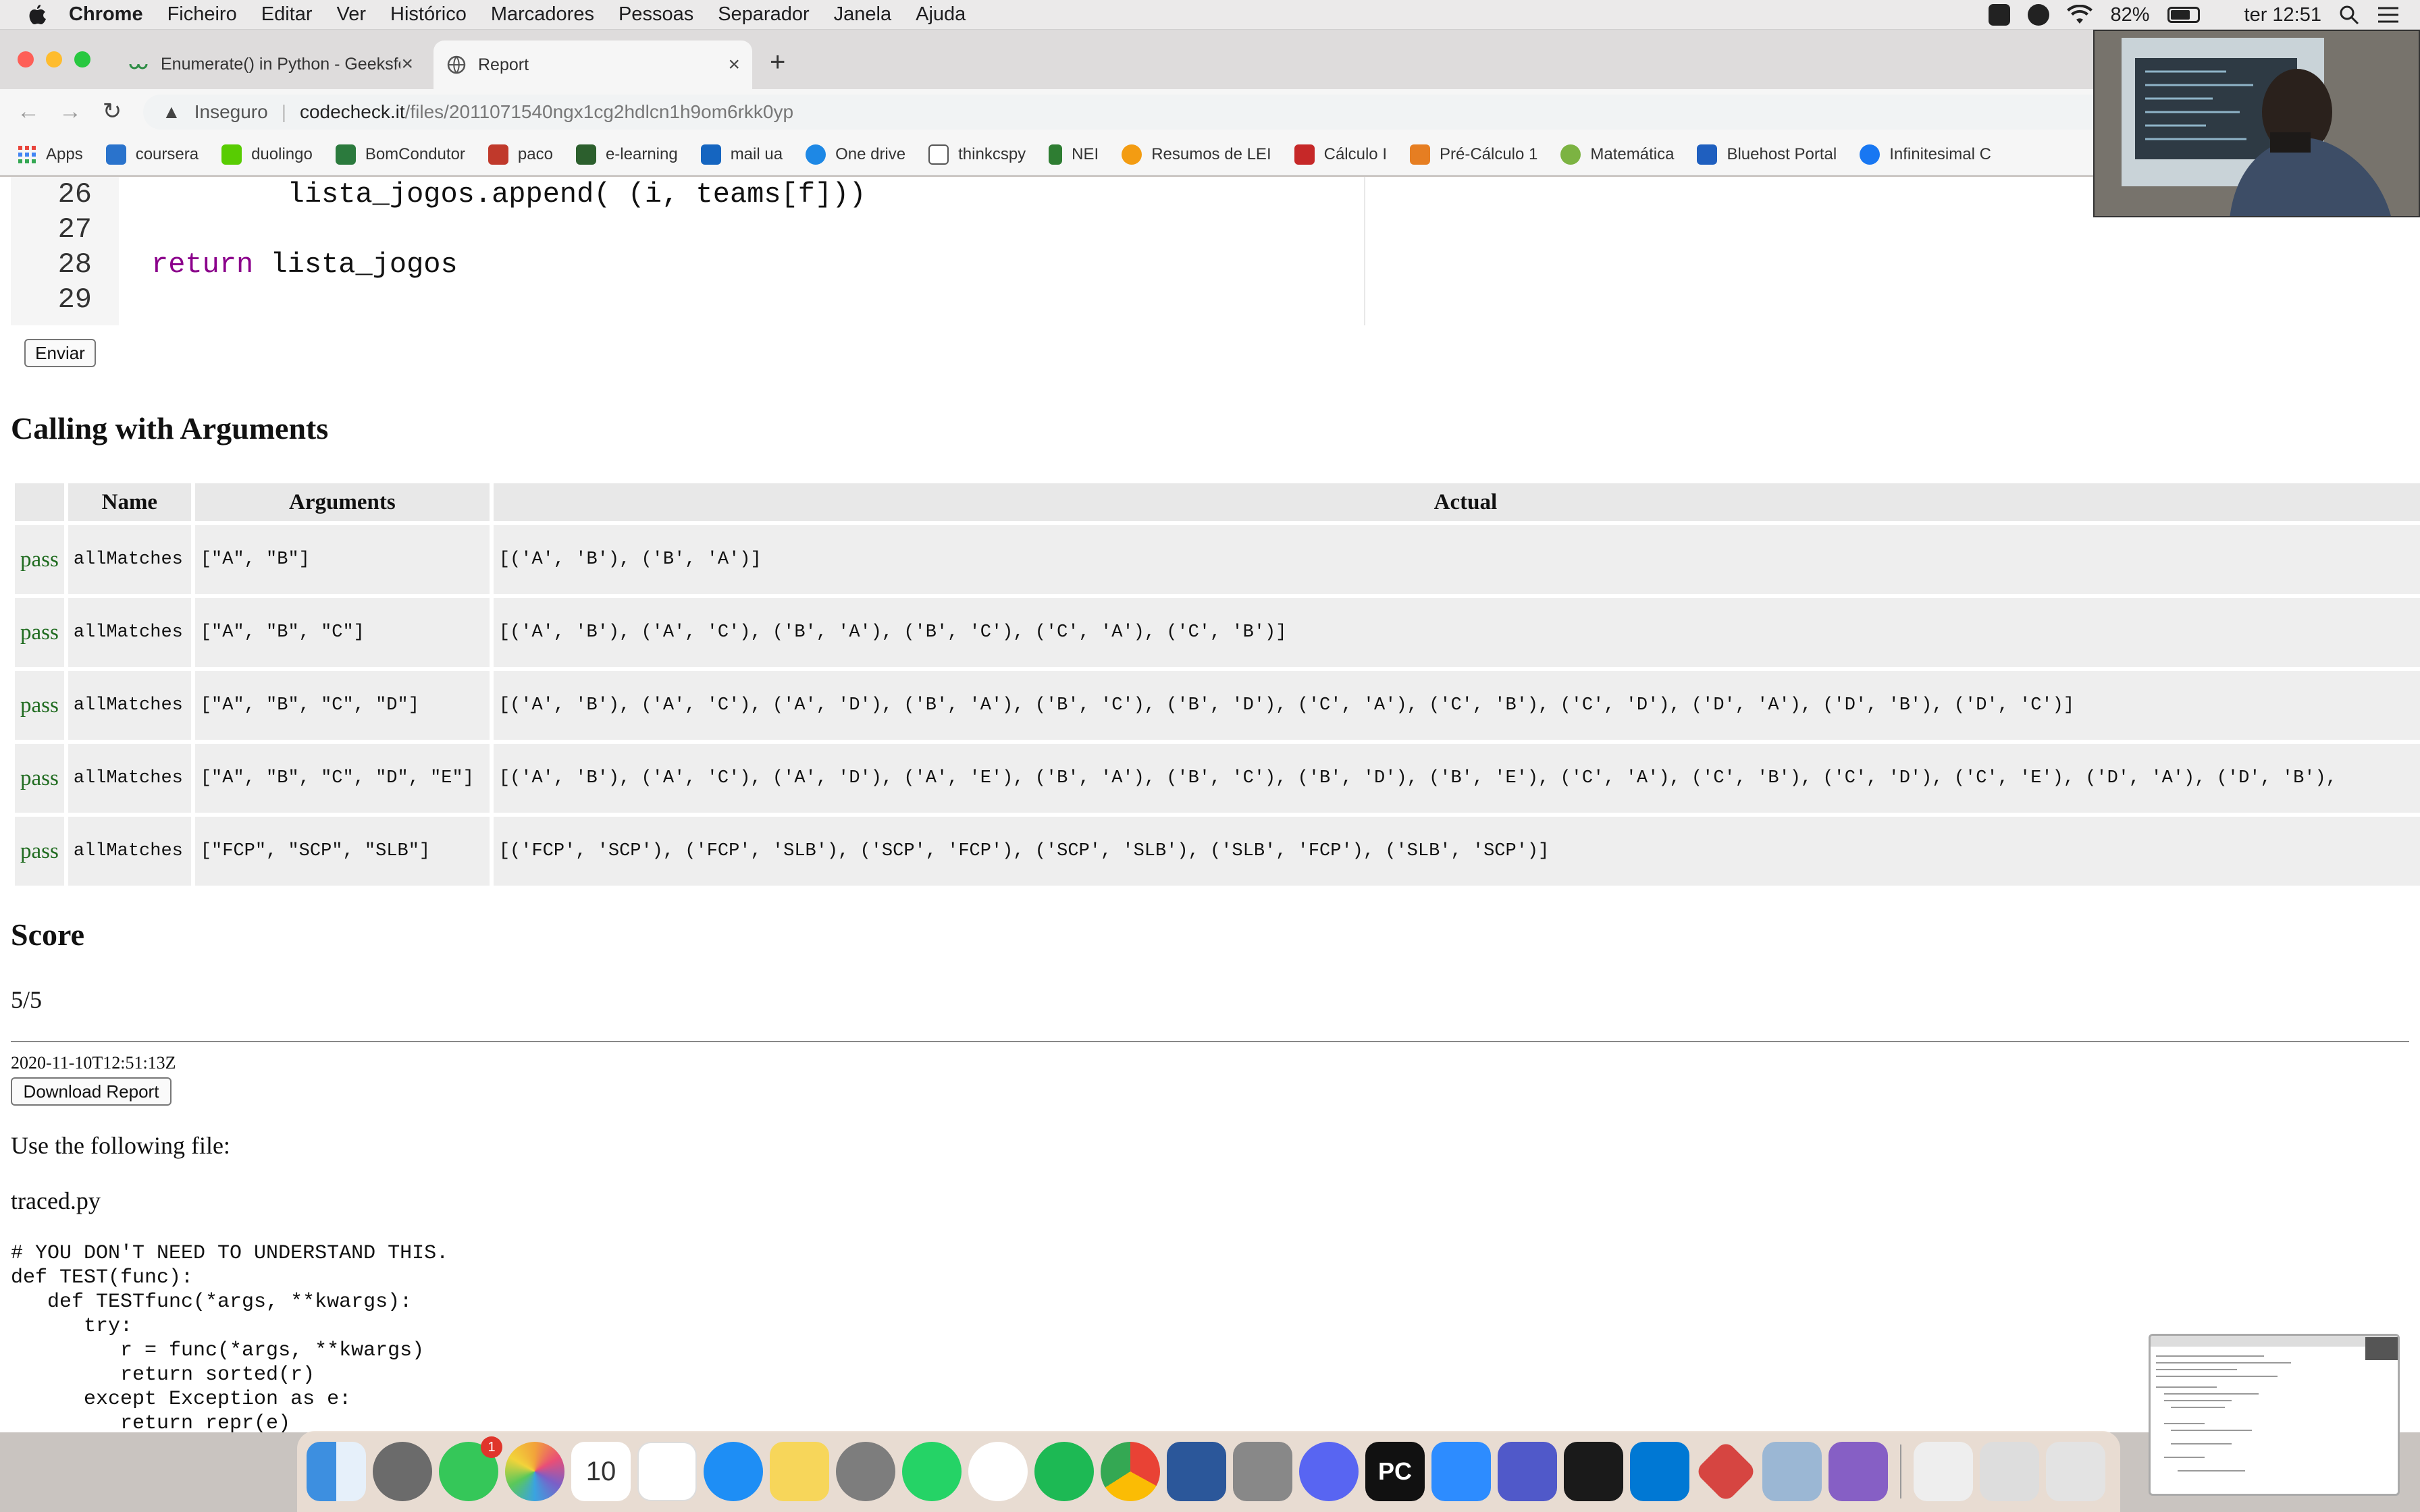  Describe the element at coordinates (626, 154) in the screenshot. I see `bookmark-e-learning: e-learning` at that location.